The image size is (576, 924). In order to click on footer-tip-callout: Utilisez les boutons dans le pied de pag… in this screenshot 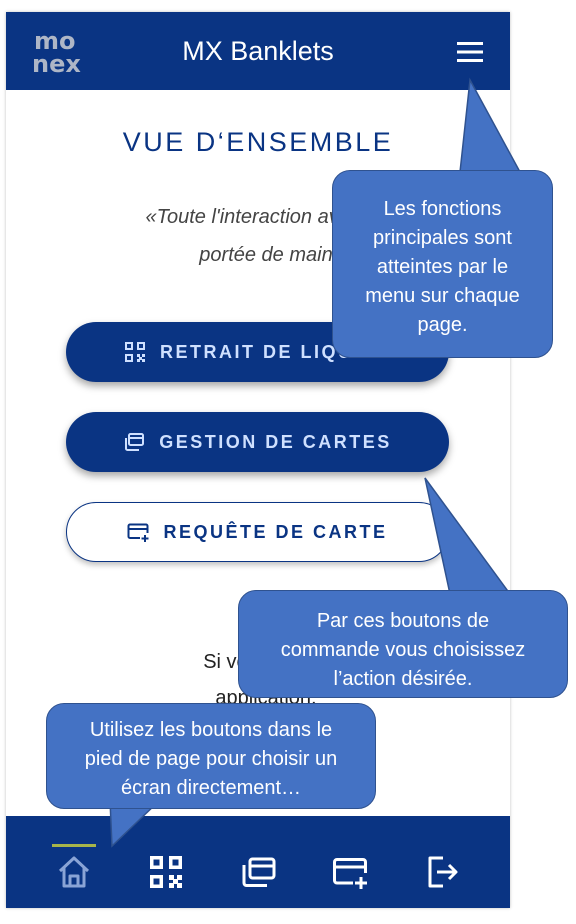, I will do `click(211, 756)`.